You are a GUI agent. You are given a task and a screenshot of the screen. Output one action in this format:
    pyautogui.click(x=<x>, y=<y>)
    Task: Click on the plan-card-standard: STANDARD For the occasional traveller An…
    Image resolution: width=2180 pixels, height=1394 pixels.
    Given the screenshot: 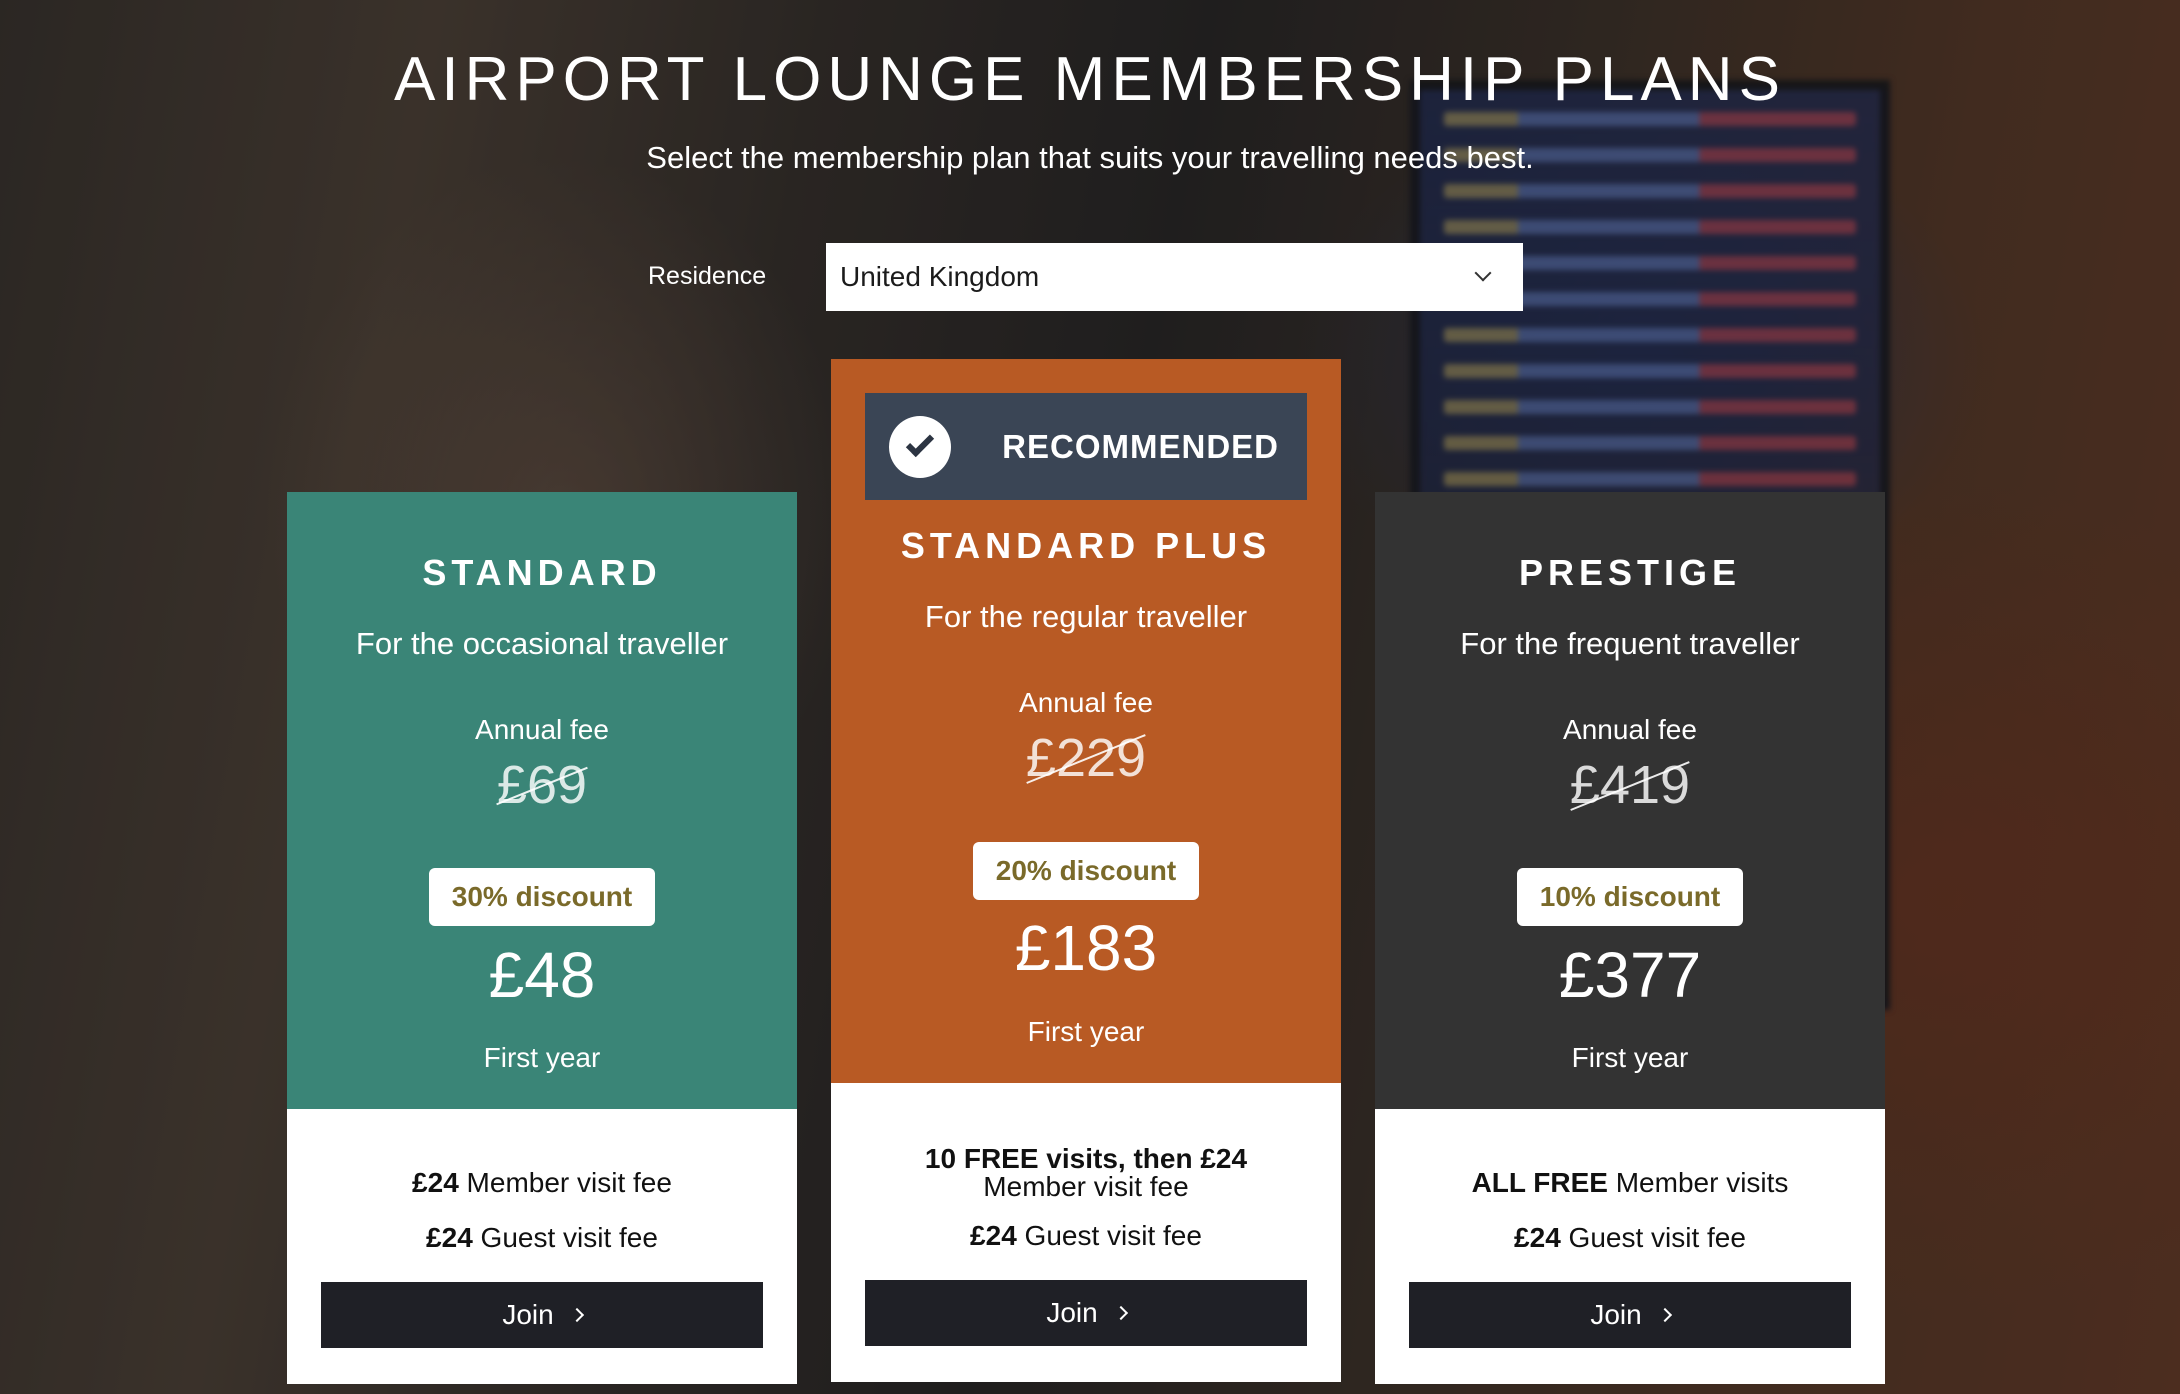 What is the action you would take?
    pyautogui.click(x=542, y=938)
    